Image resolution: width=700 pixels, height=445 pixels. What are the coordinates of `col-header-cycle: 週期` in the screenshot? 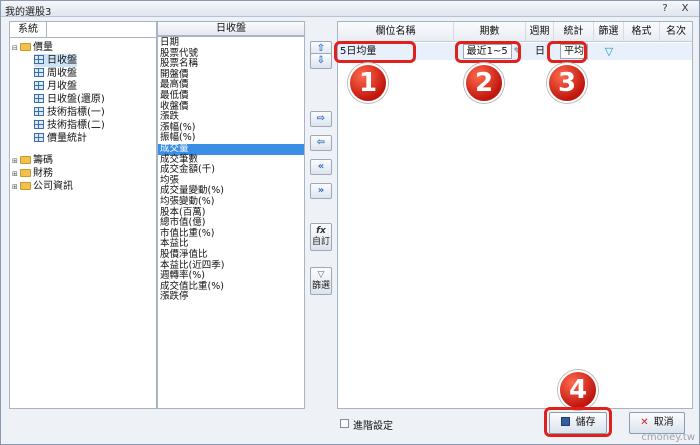 It's located at (540, 32).